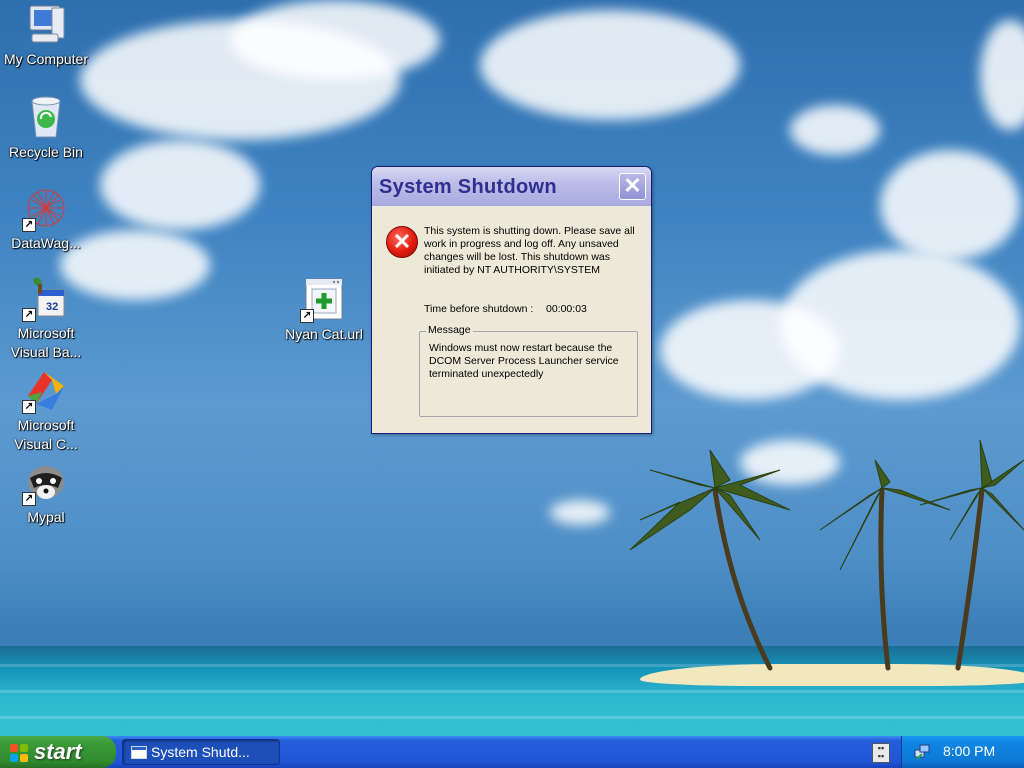 The width and height of the screenshot is (1024, 768). I want to click on desktop-icon-label: Nyan Cat.url, so click(324, 334).